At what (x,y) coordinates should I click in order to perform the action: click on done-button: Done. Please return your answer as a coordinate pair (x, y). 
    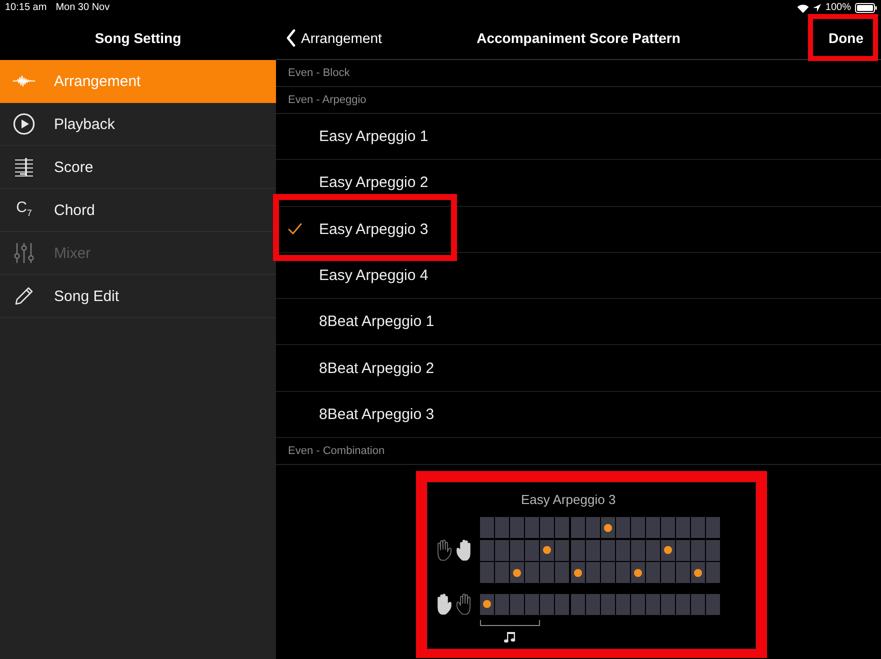
    Looking at the image, I should click on (846, 38).